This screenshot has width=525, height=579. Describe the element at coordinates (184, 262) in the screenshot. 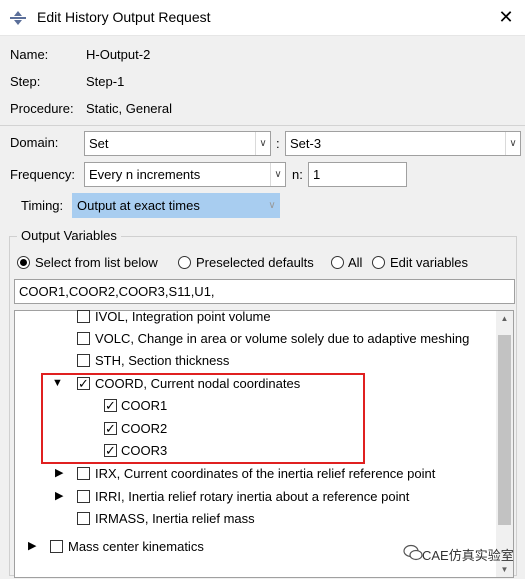

I see `radio-preselected-defaults` at that location.